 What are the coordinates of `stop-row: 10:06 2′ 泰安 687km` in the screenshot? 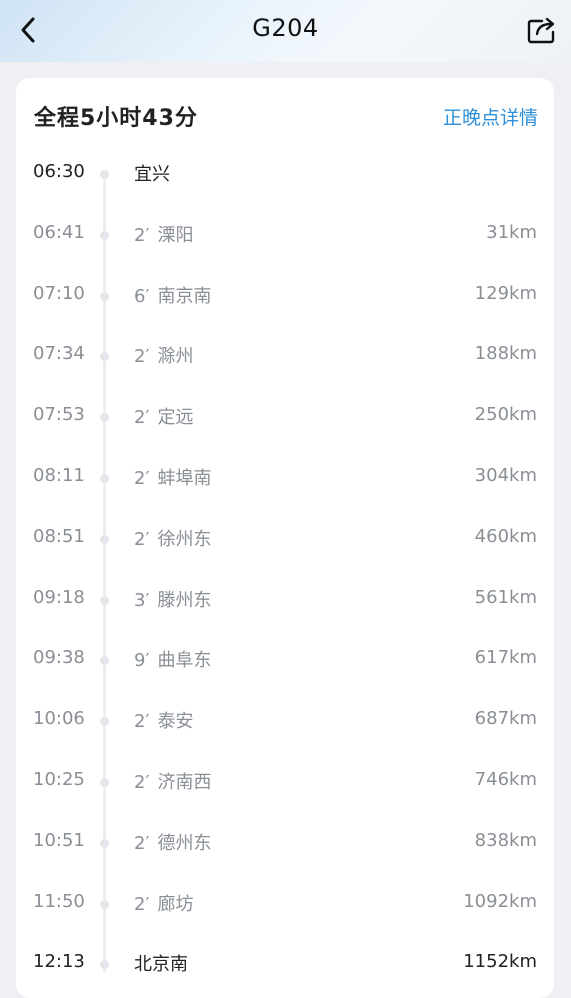 It's located at (285, 721).